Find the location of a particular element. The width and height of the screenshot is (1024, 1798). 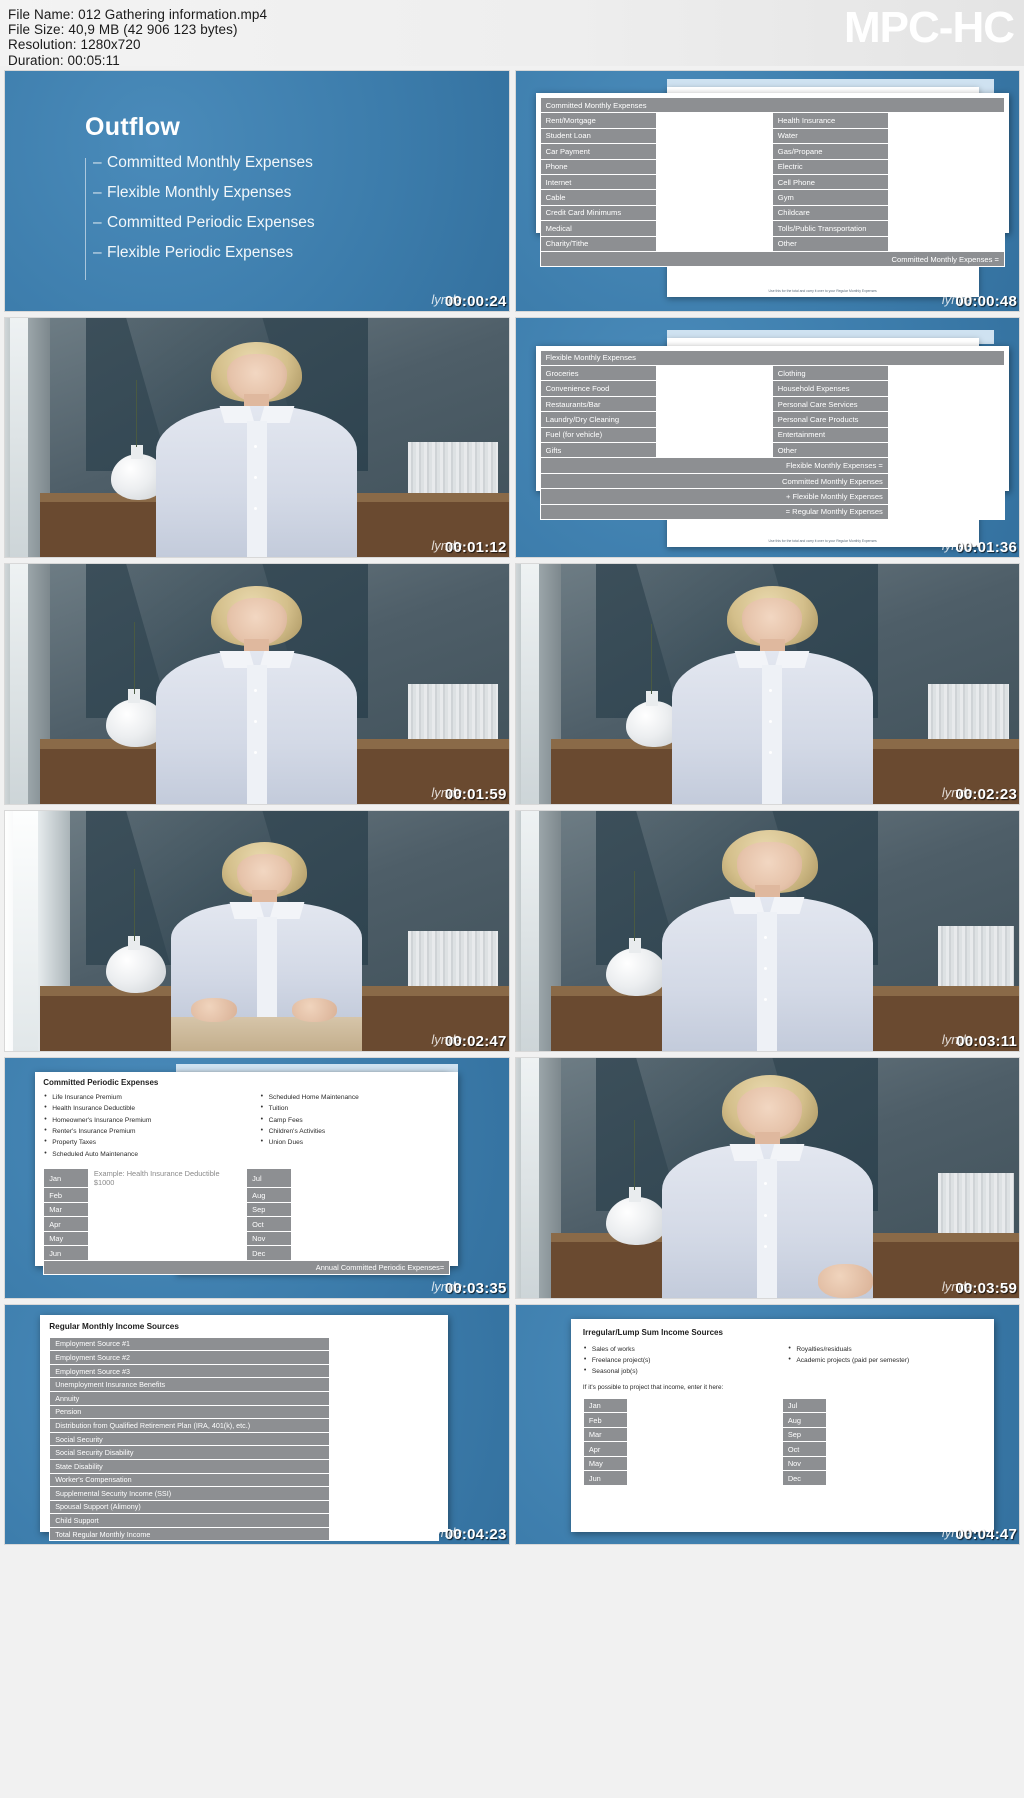

thumbnail-7: lynda 00:02:47 is located at coordinates (257, 931).